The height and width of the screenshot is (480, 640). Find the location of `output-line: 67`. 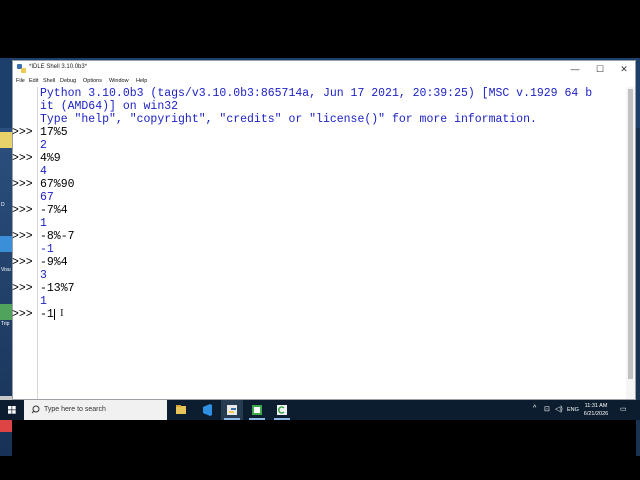

output-line: 67 is located at coordinates (47, 197).